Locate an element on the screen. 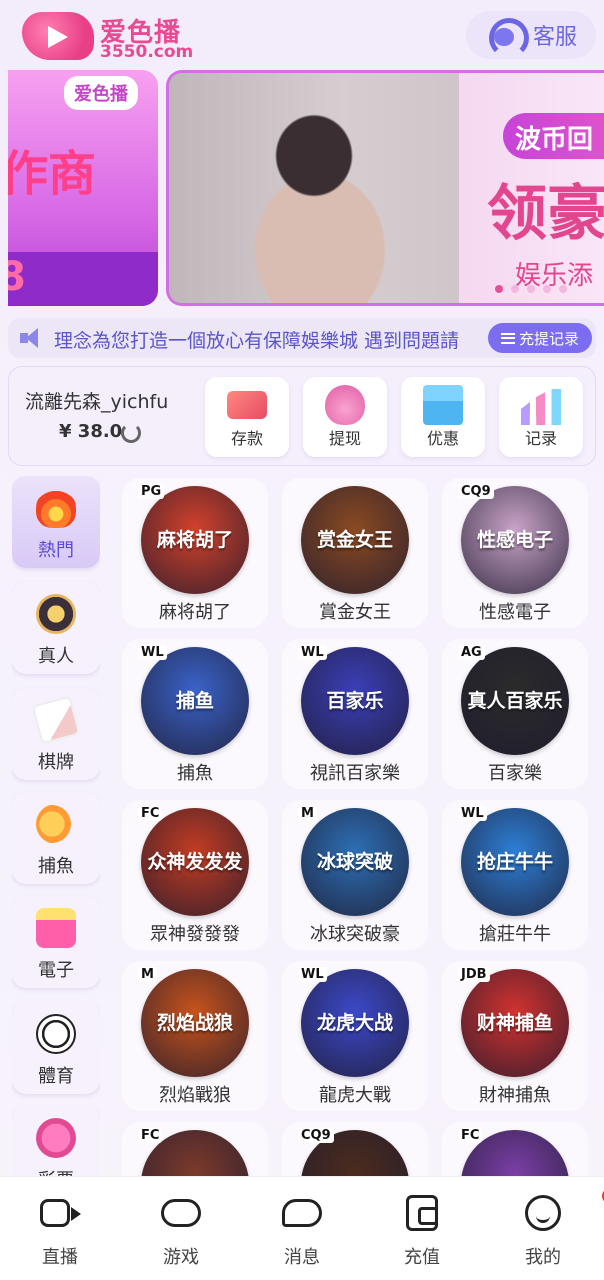 This screenshot has height=1280, width=604. banner-left-stripe is located at coordinates (83, 279).